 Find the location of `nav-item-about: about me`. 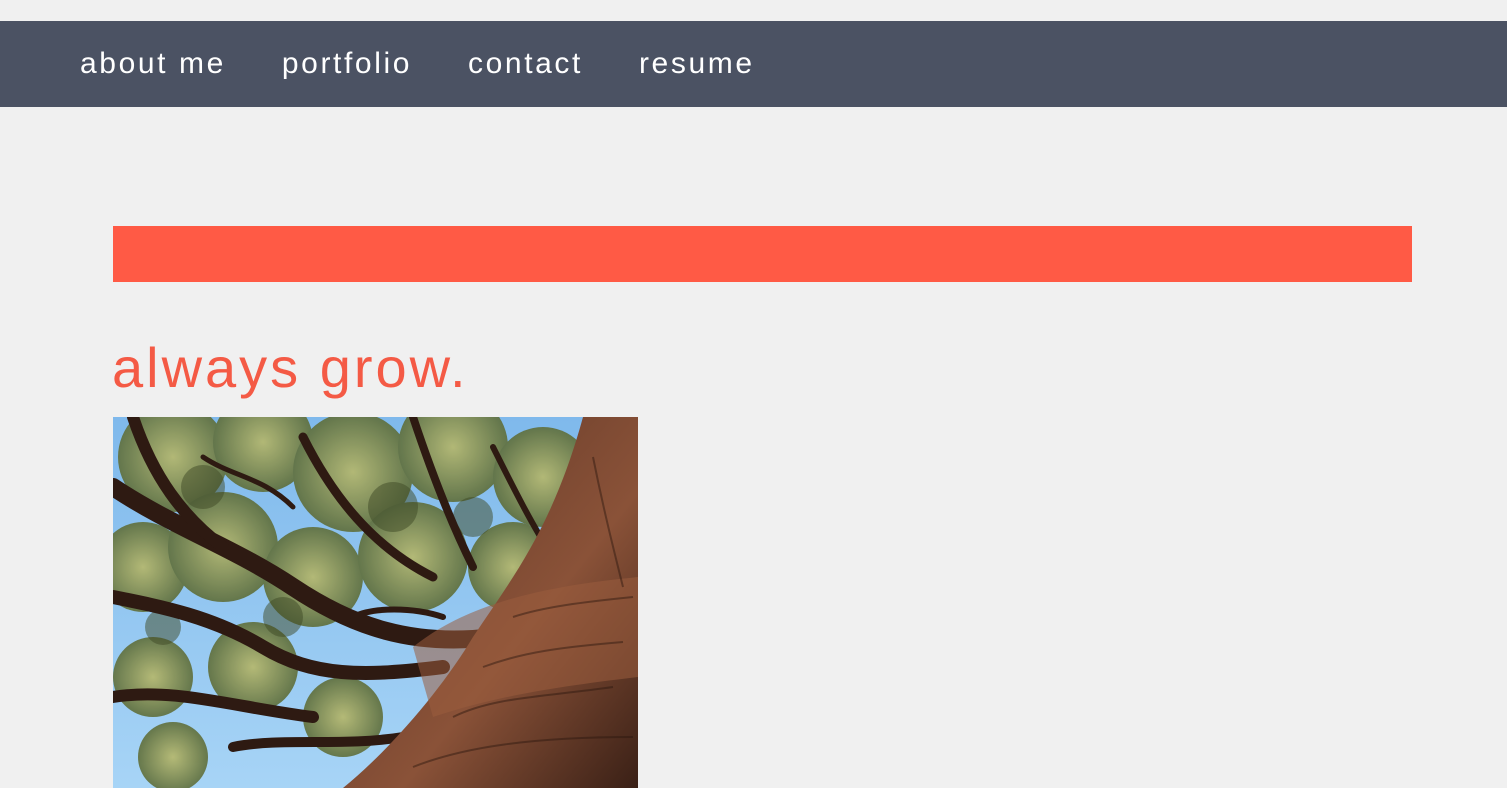

nav-item-about: about me is located at coordinates (181, 64).